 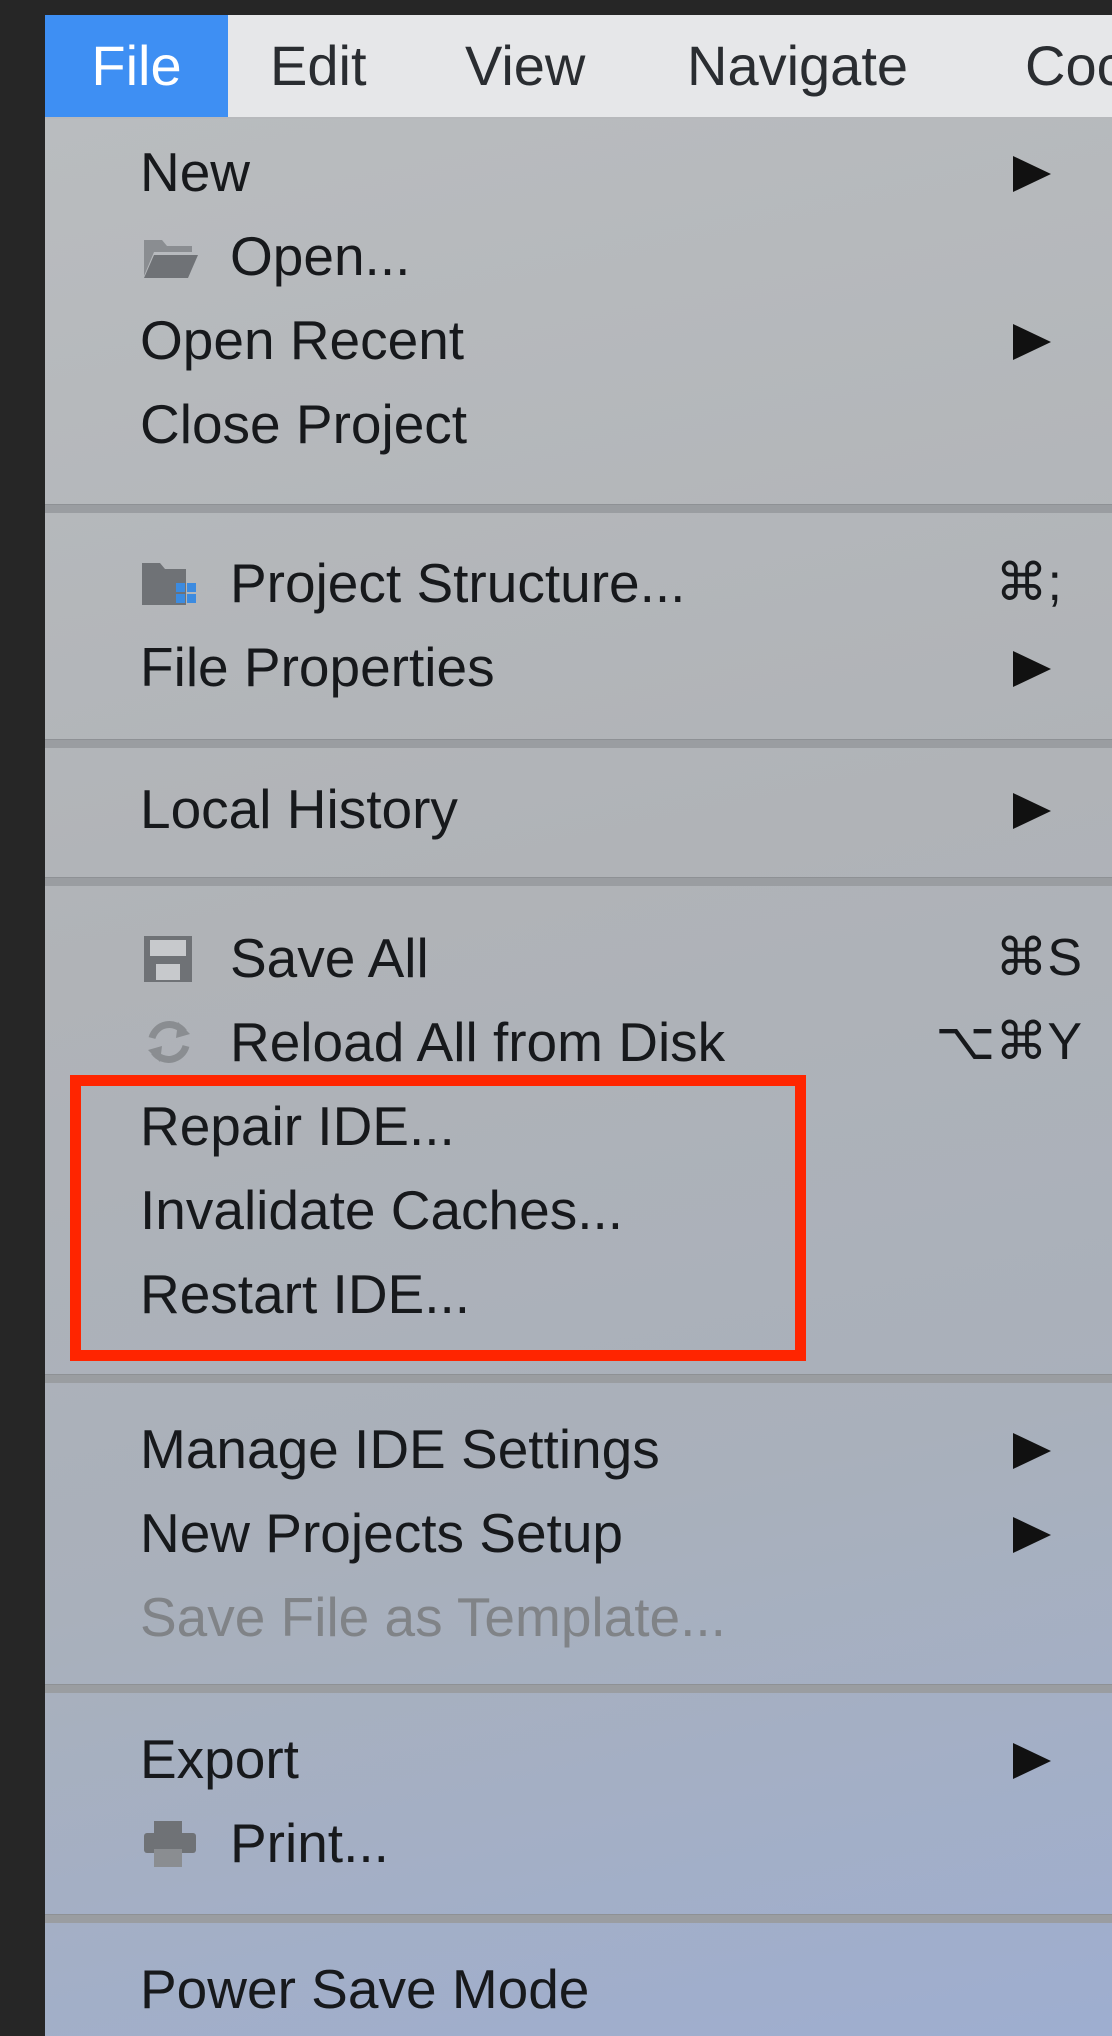 What do you see at coordinates (170, 256) in the screenshot?
I see `folder-open-icon` at bounding box center [170, 256].